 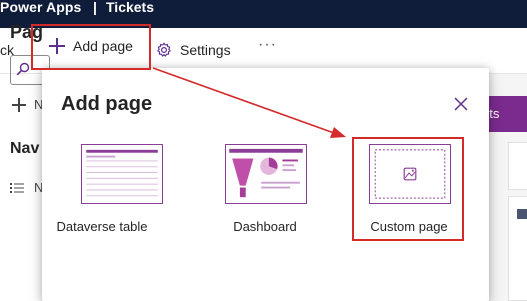 What do you see at coordinates (267, 45) in the screenshot?
I see `more-options-button: ···` at bounding box center [267, 45].